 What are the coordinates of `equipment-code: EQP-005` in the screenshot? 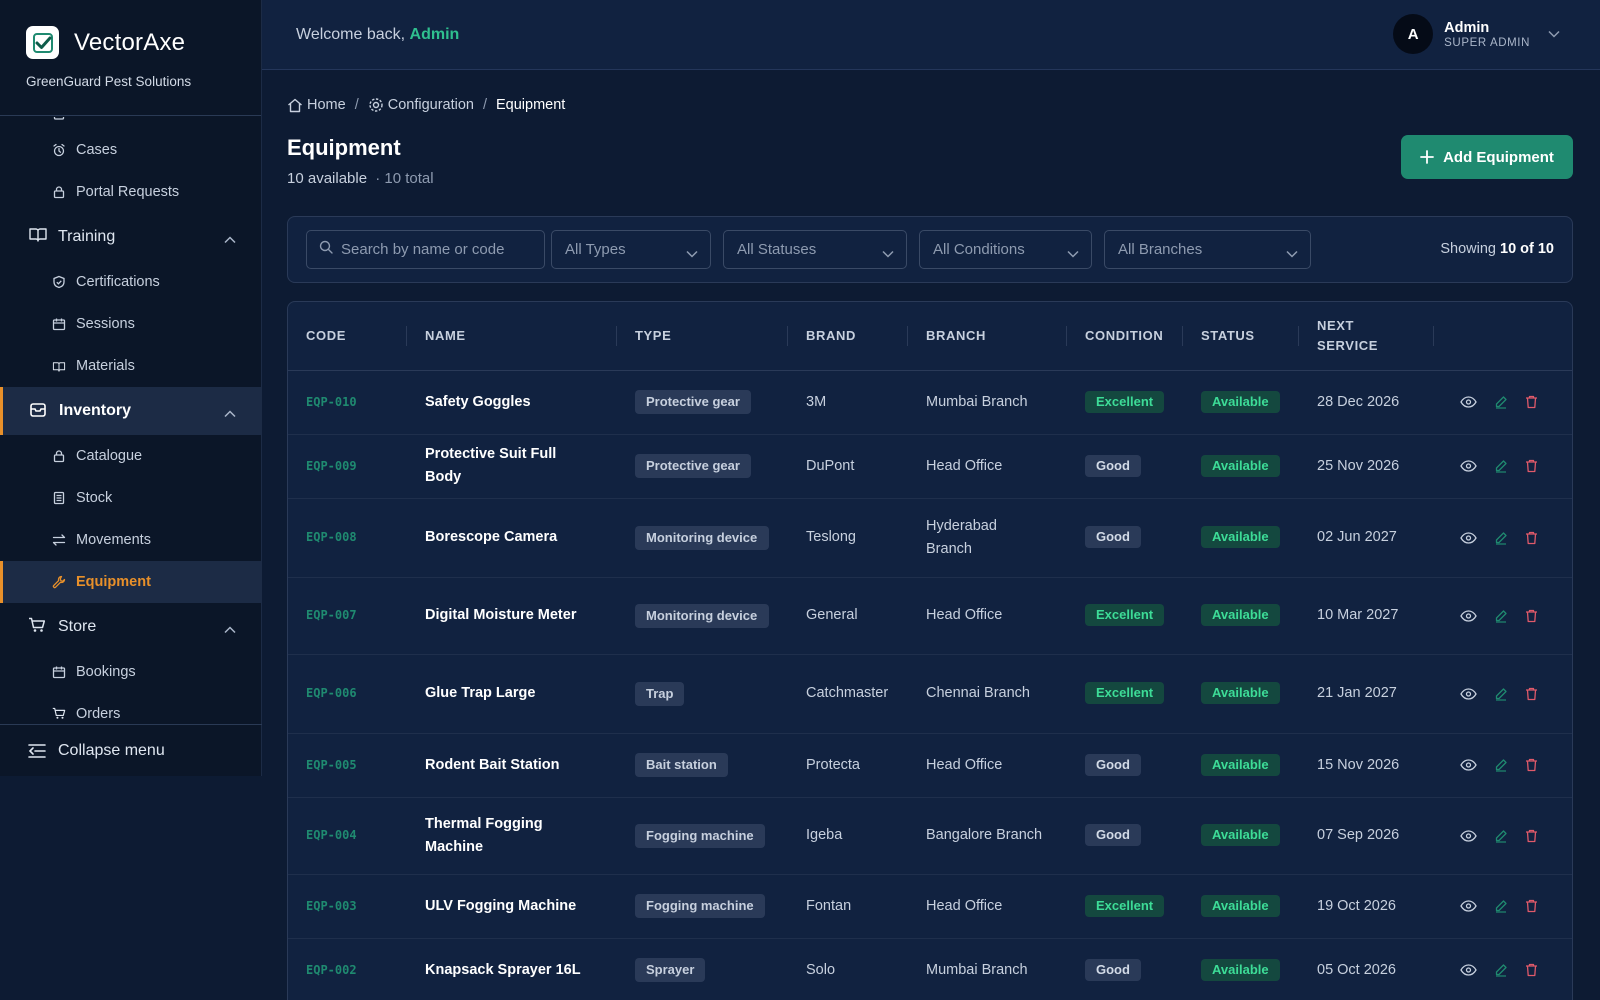 It's located at (347, 765).